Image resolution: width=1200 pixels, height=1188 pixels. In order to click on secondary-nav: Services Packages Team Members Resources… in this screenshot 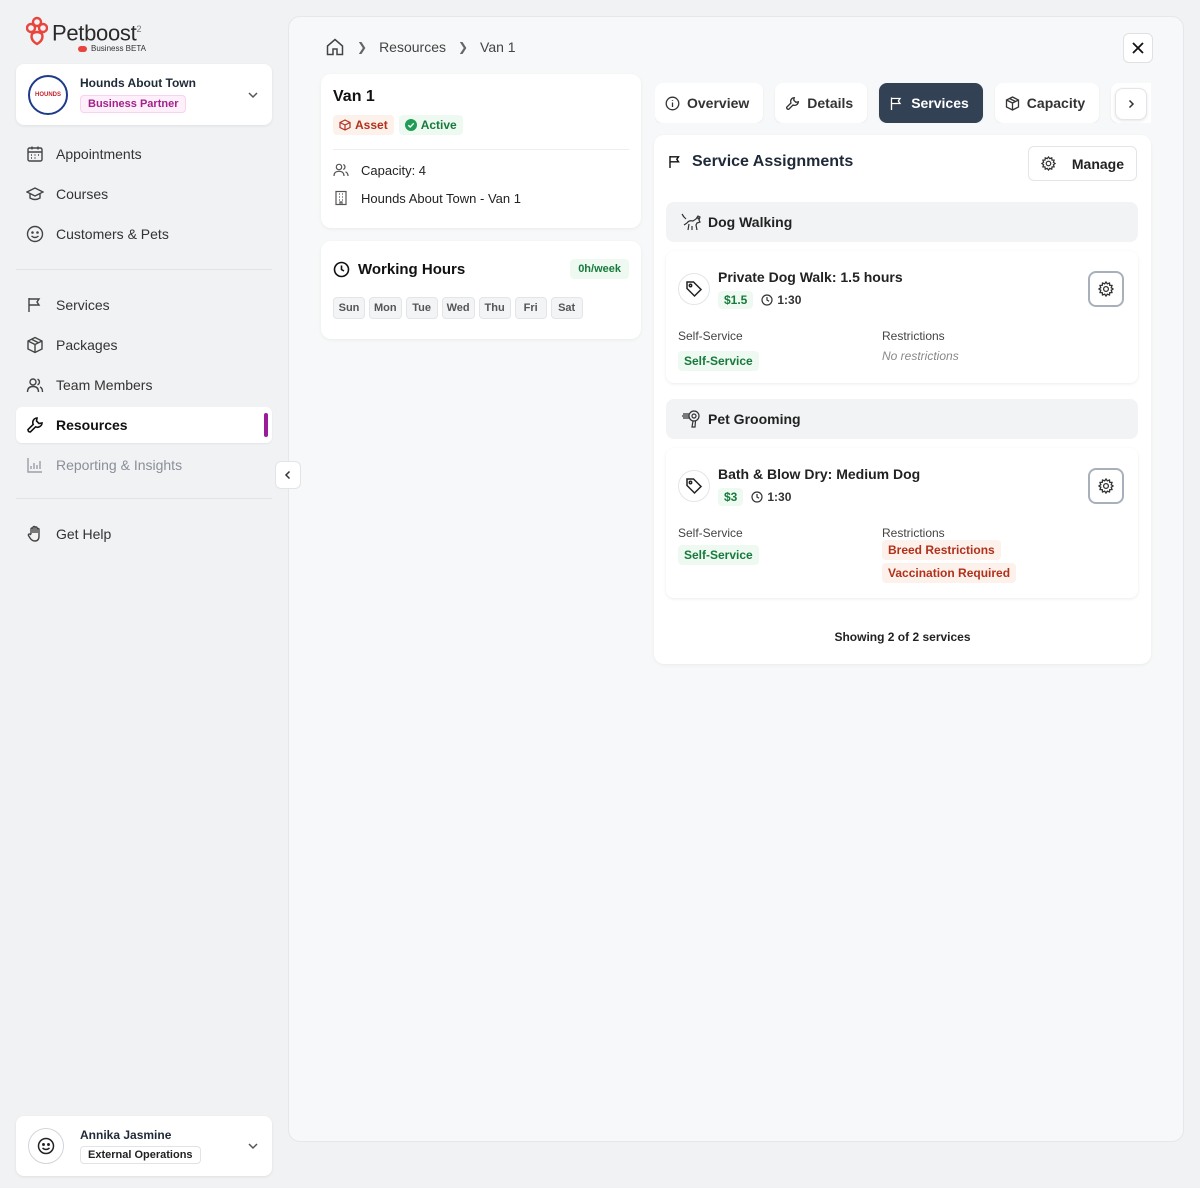, I will do `click(144, 387)`.